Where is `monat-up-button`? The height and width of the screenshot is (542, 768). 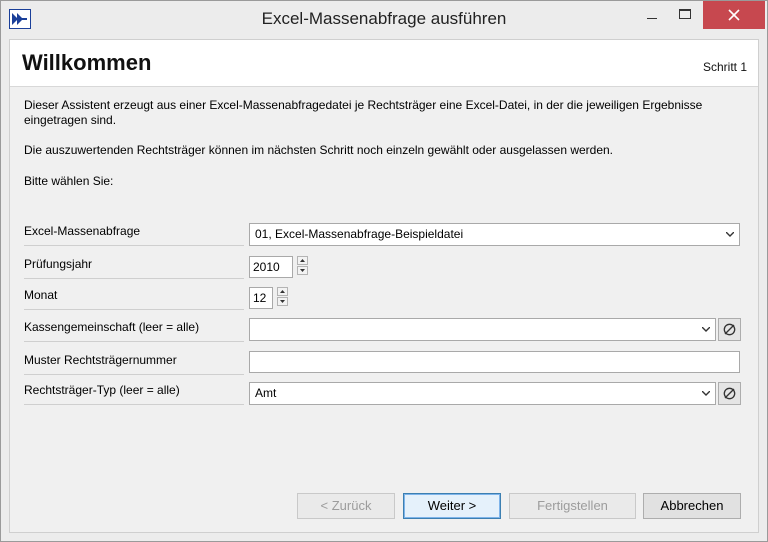
monat-up-button is located at coordinates (282, 291).